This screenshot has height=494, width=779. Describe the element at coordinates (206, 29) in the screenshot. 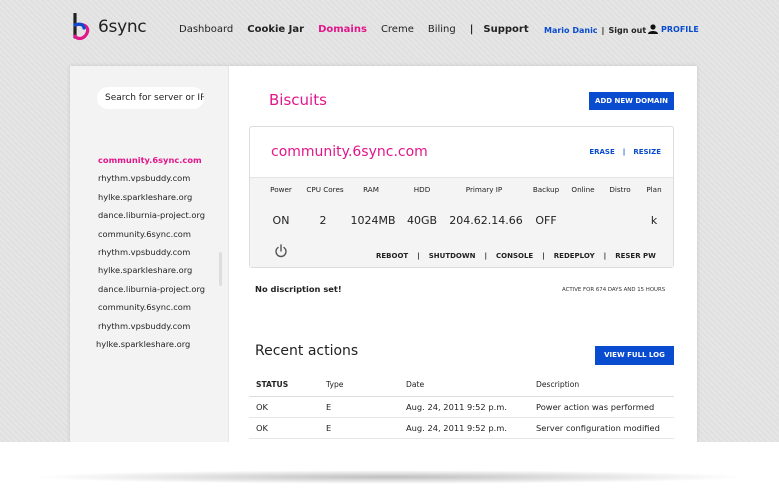

I see `nav-dashboard: Dashboard` at that location.